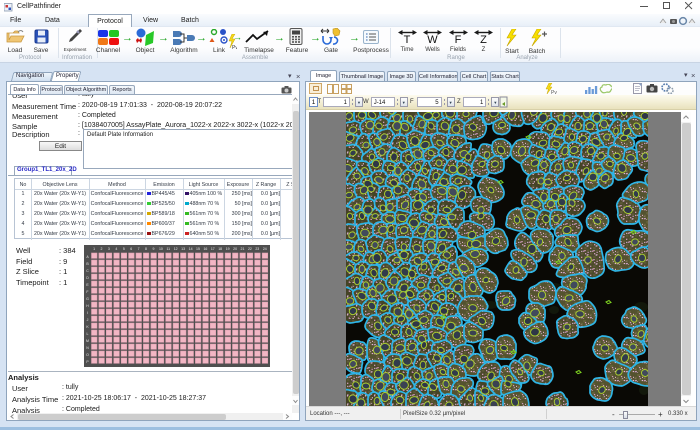 Image resolution: width=700 pixels, height=430 pixels. I want to click on svg-text: 11, so click(168, 249).